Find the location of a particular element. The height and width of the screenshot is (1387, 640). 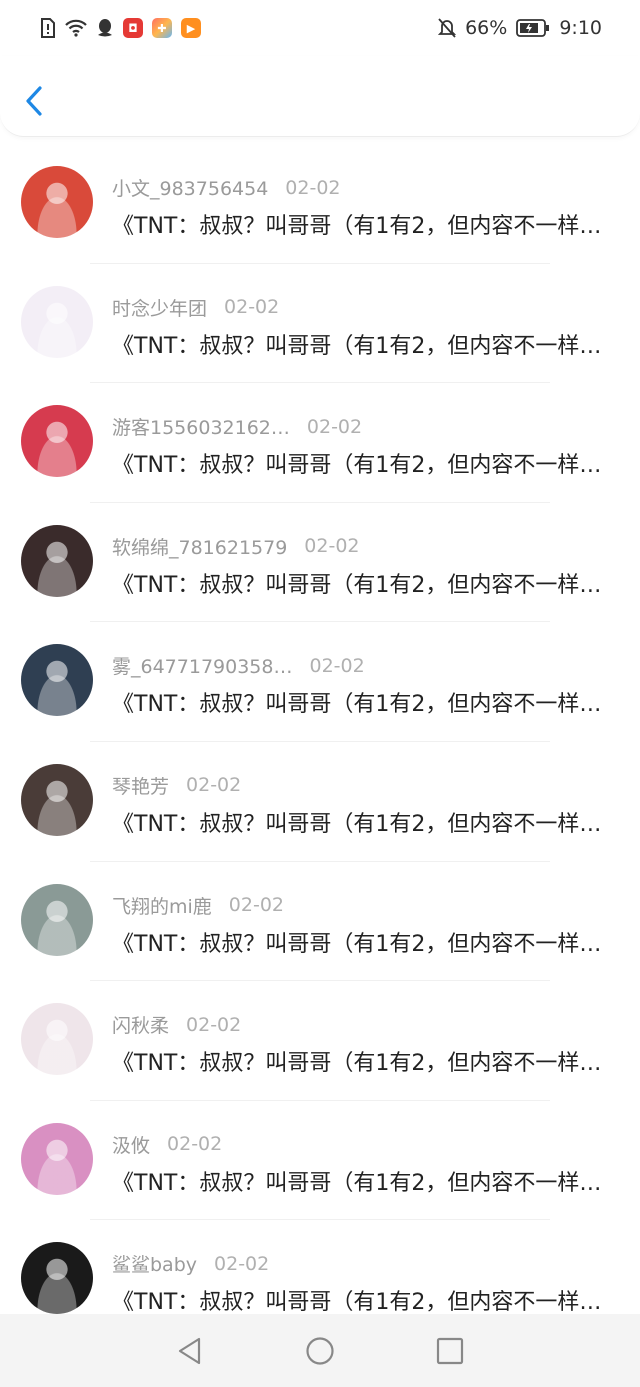

list-item: 时念少年团 02-02 《TNT：叔叔？叫哥哥（有1有2，但内容不一样）》 is located at coordinates (320, 324).